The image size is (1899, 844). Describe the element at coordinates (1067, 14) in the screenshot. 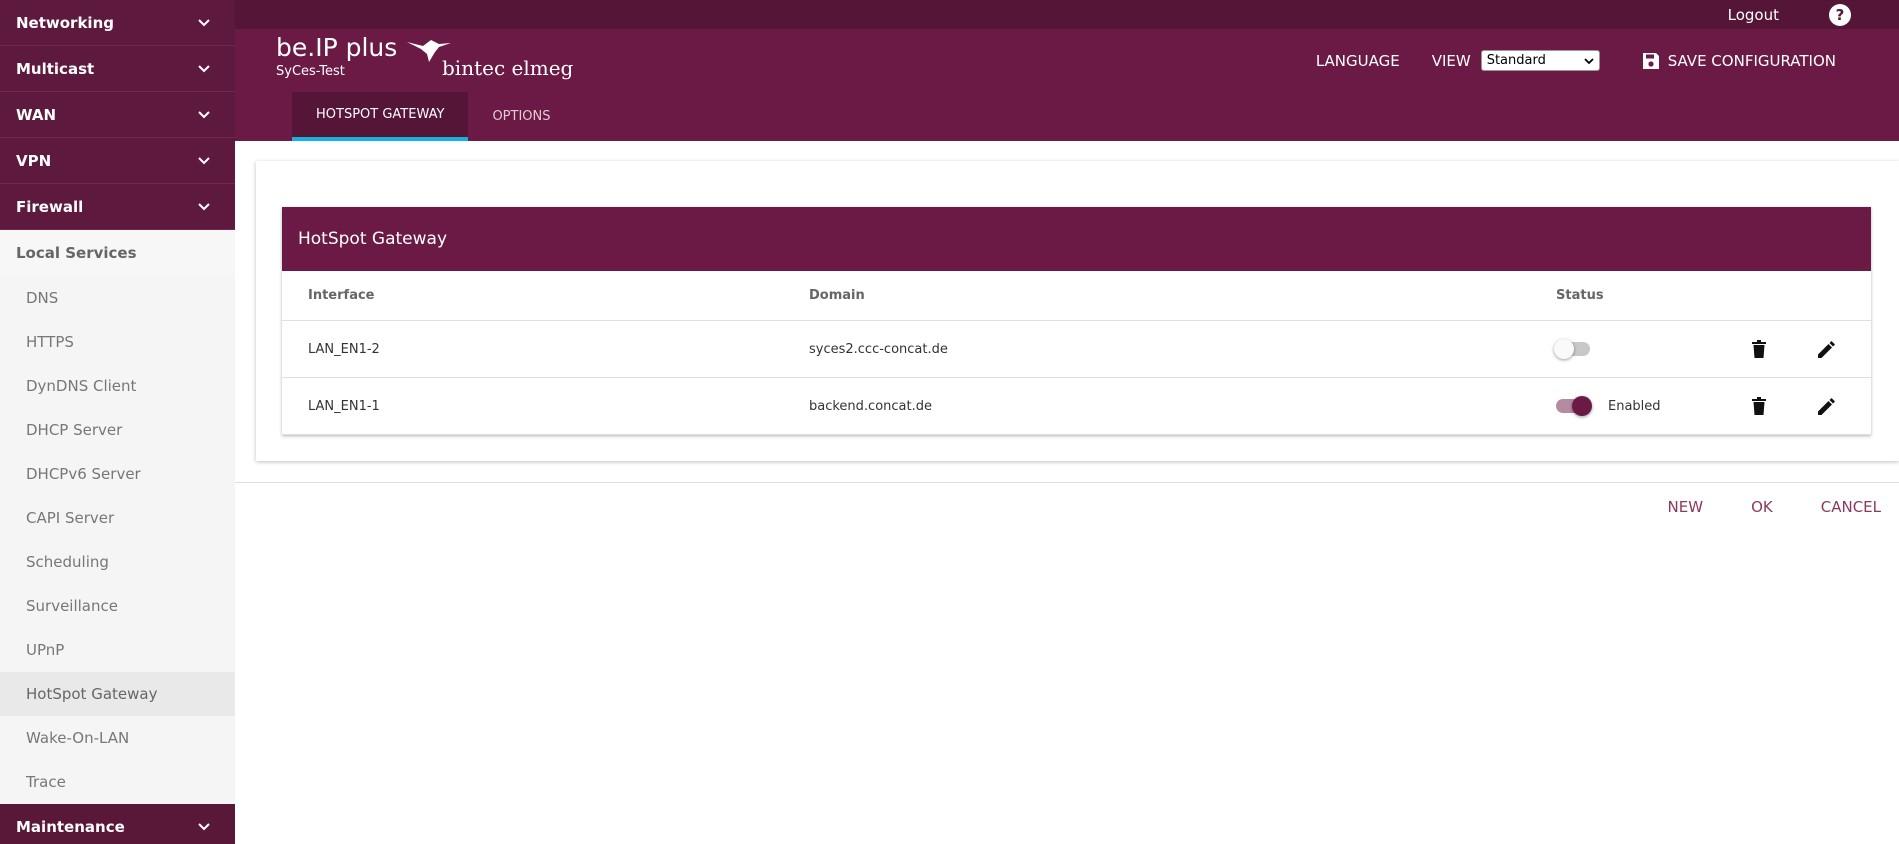

I see `top-bar: Logout ?` at that location.